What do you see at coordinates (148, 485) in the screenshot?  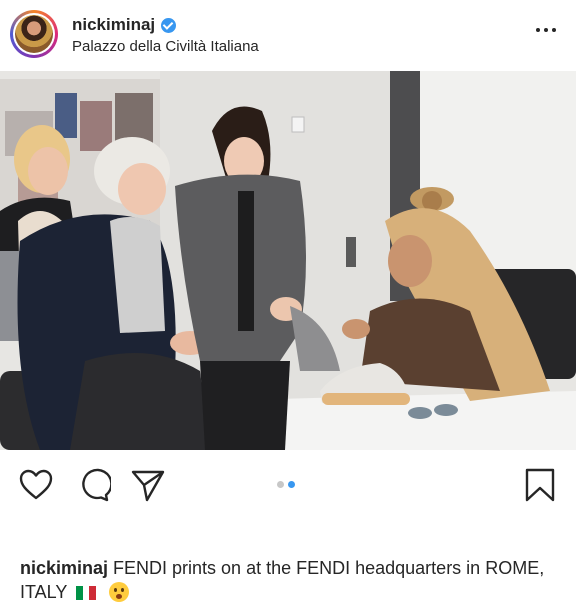 I see `share-icon` at bounding box center [148, 485].